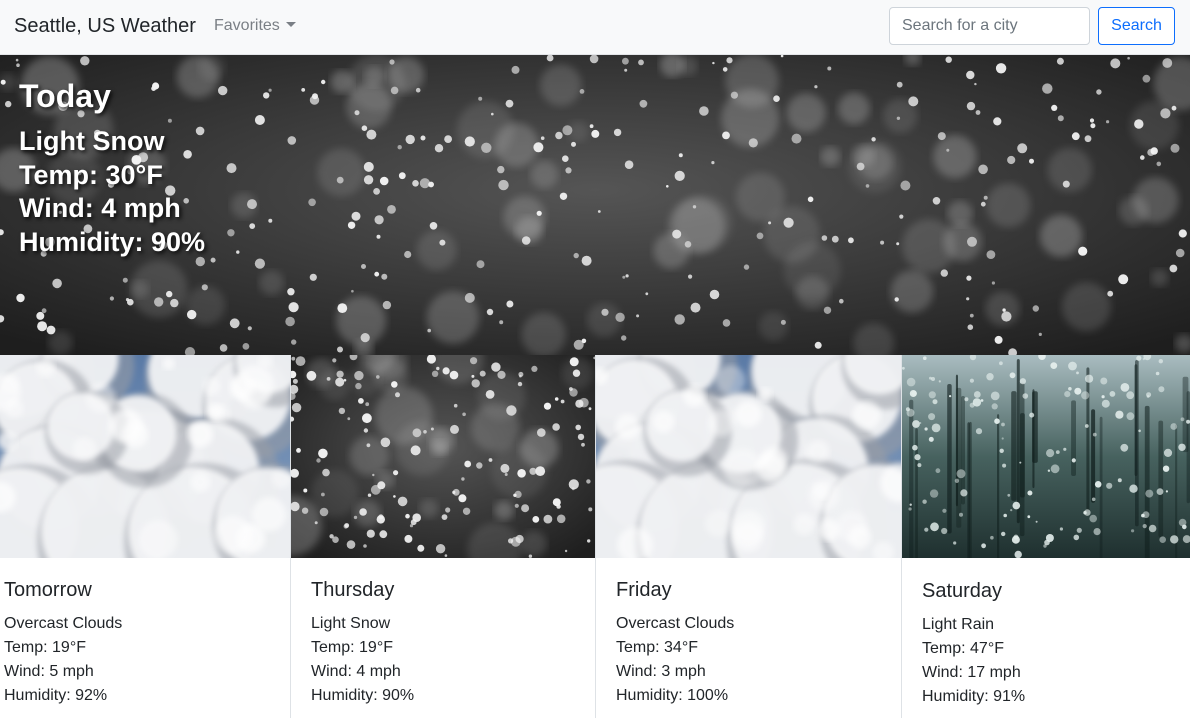 This screenshot has height=718, width=1190. What do you see at coordinates (48, 590) in the screenshot?
I see `forecast-day: Tomorrow` at bounding box center [48, 590].